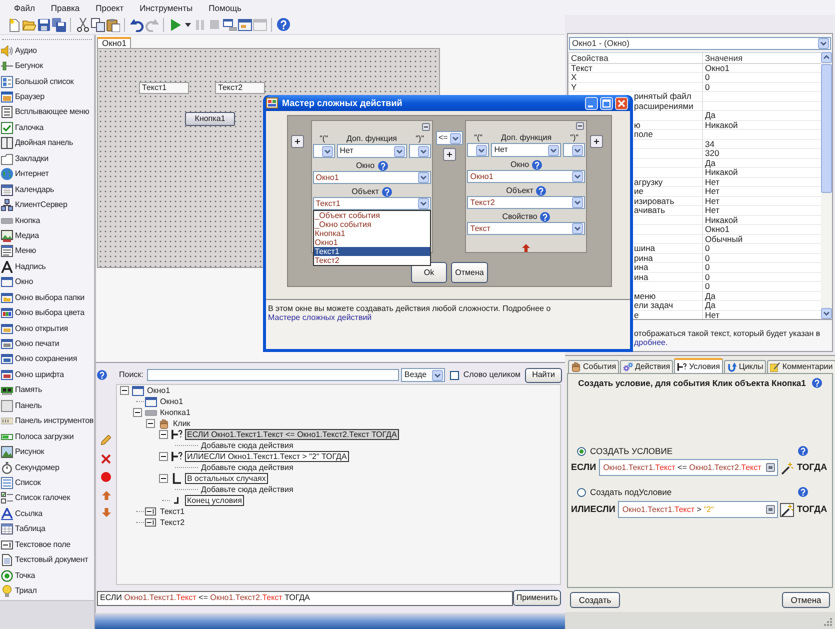 This screenshot has width=835, height=629. What do you see at coordinates (47, 252) in the screenshot?
I see `toolbox-item: Меню` at bounding box center [47, 252].